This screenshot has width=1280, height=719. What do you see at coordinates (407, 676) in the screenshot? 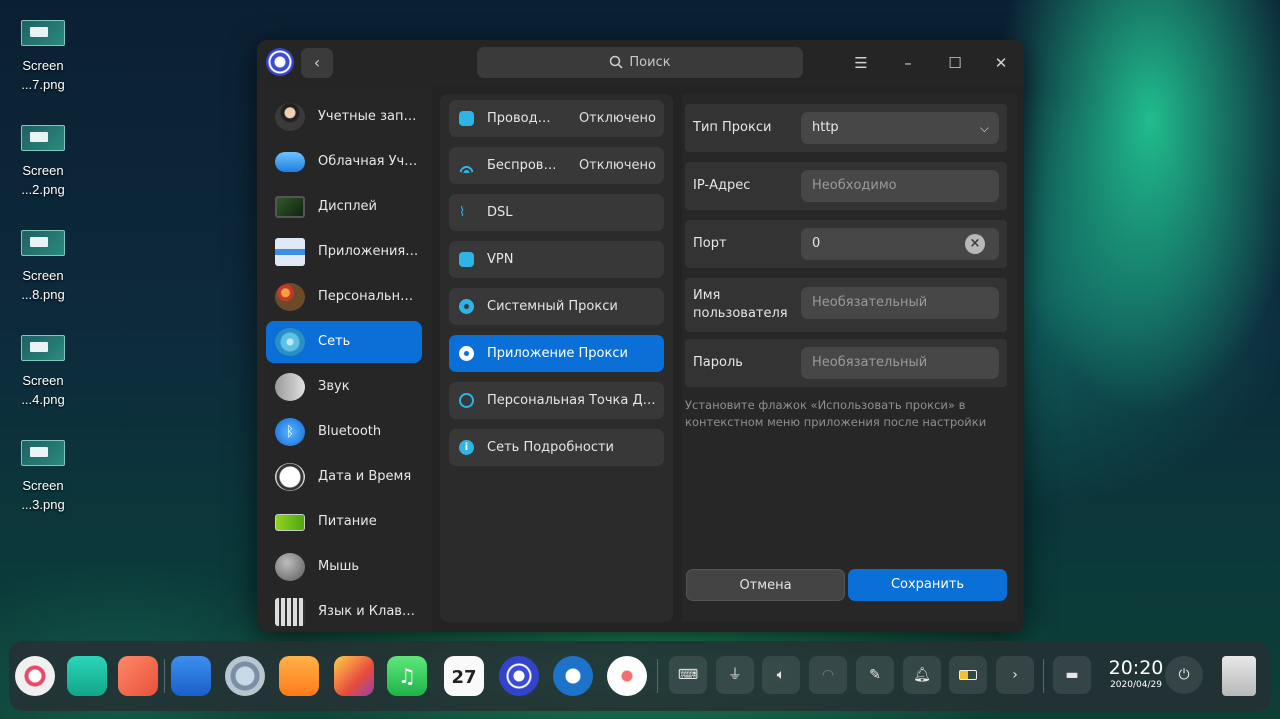
I see `music-player-icon: ♫` at bounding box center [407, 676].